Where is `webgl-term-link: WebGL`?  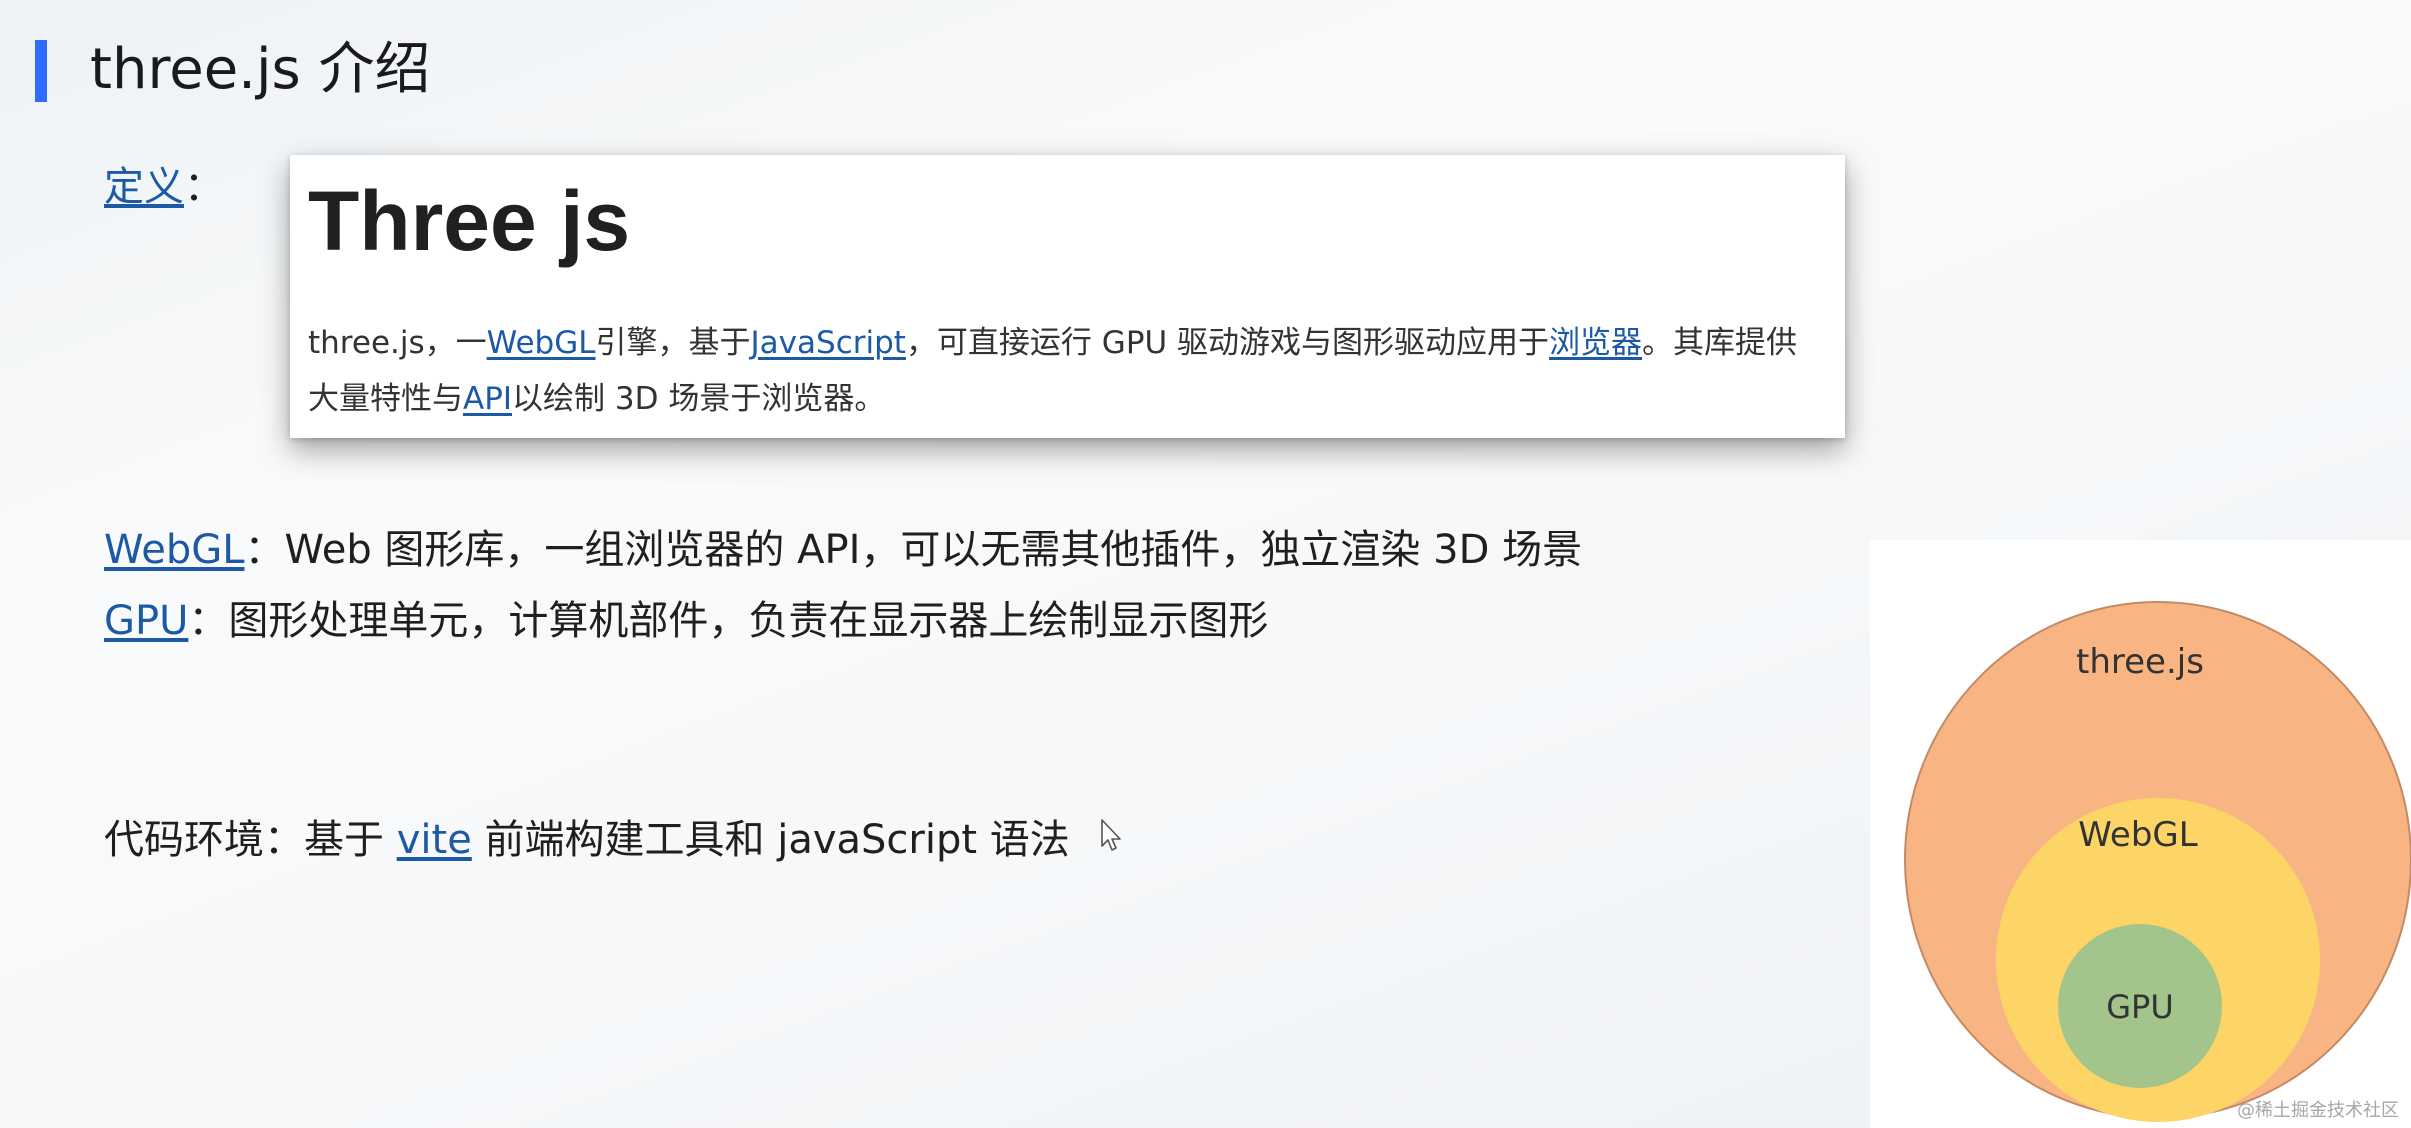 webgl-term-link: WebGL is located at coordinates (174, 550).